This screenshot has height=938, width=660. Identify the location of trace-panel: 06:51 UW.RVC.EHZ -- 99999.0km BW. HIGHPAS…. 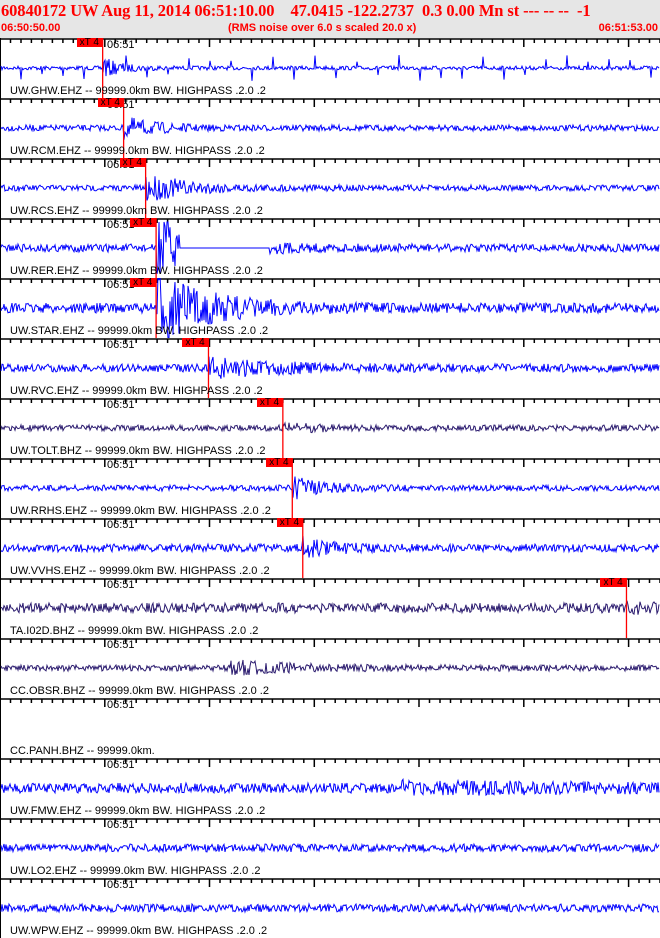
(330, 368).